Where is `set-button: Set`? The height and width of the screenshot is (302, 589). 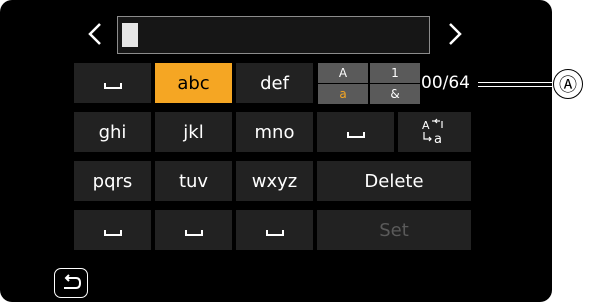 set-button: Set is located at coordinates (394, 230).